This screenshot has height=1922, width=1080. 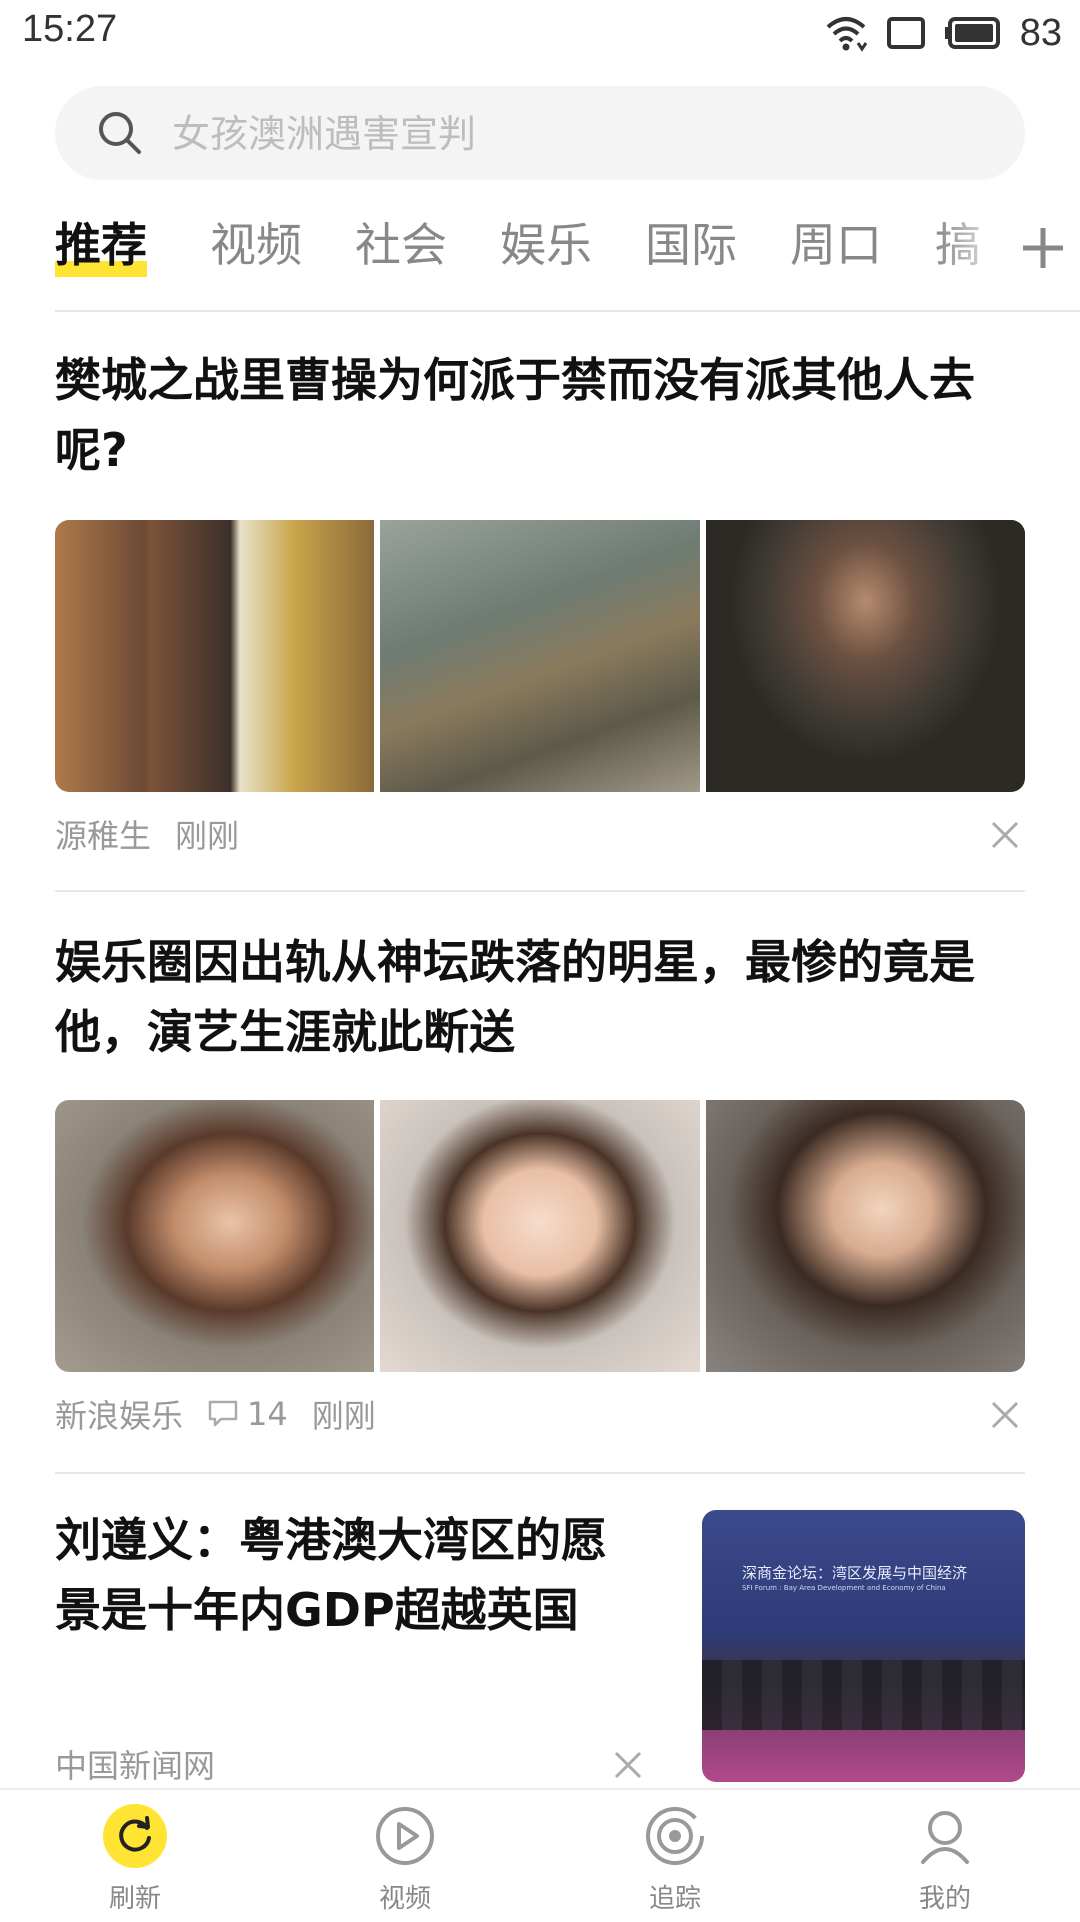 I want to click on add-channel-icon, so click(x=1043, y=248).